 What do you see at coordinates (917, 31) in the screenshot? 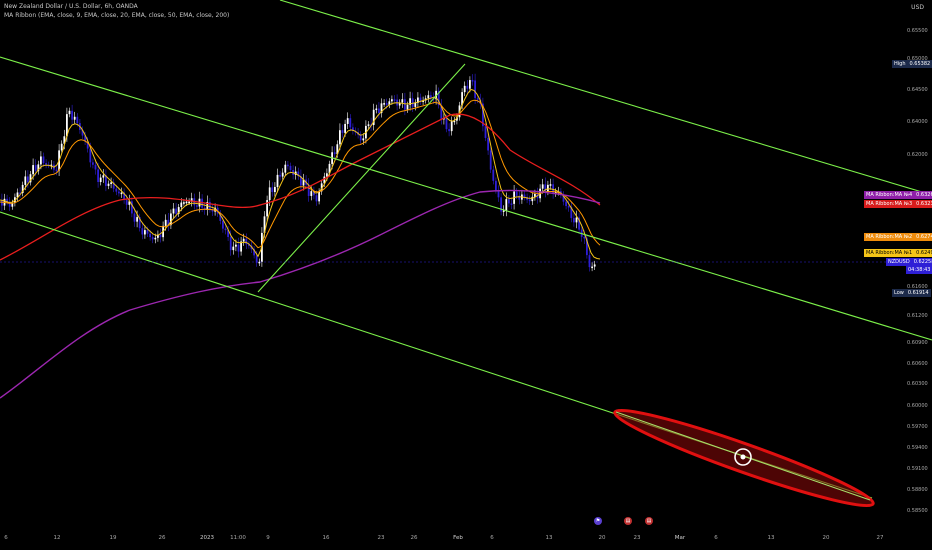
I see `price-label: 0.65500` at bounding box center [917, 31].